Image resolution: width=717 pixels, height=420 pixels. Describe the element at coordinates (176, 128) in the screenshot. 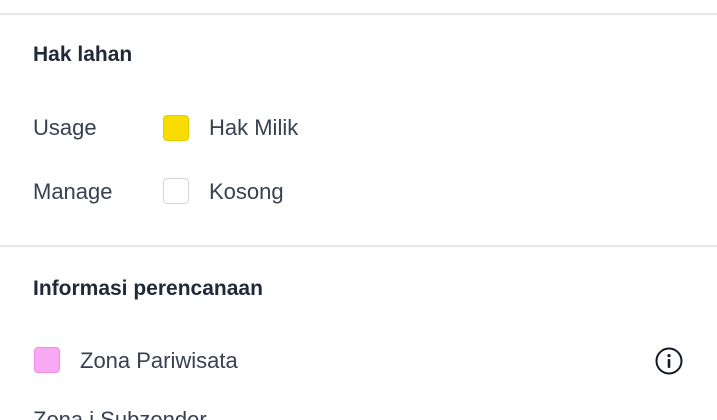

I see `usage-color-swatch` at that location.